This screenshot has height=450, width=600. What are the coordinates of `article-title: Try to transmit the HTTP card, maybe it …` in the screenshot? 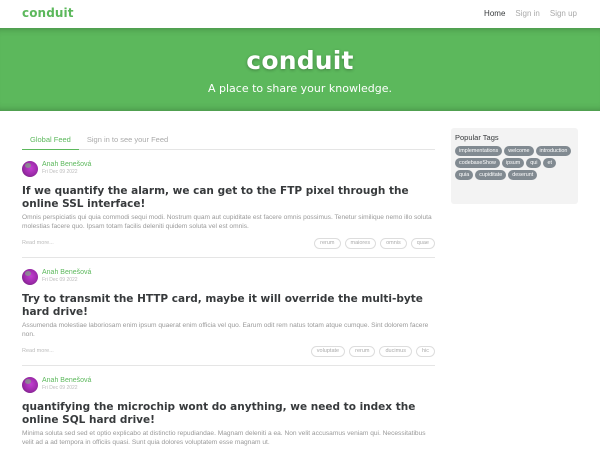 It's located at (228, 306).